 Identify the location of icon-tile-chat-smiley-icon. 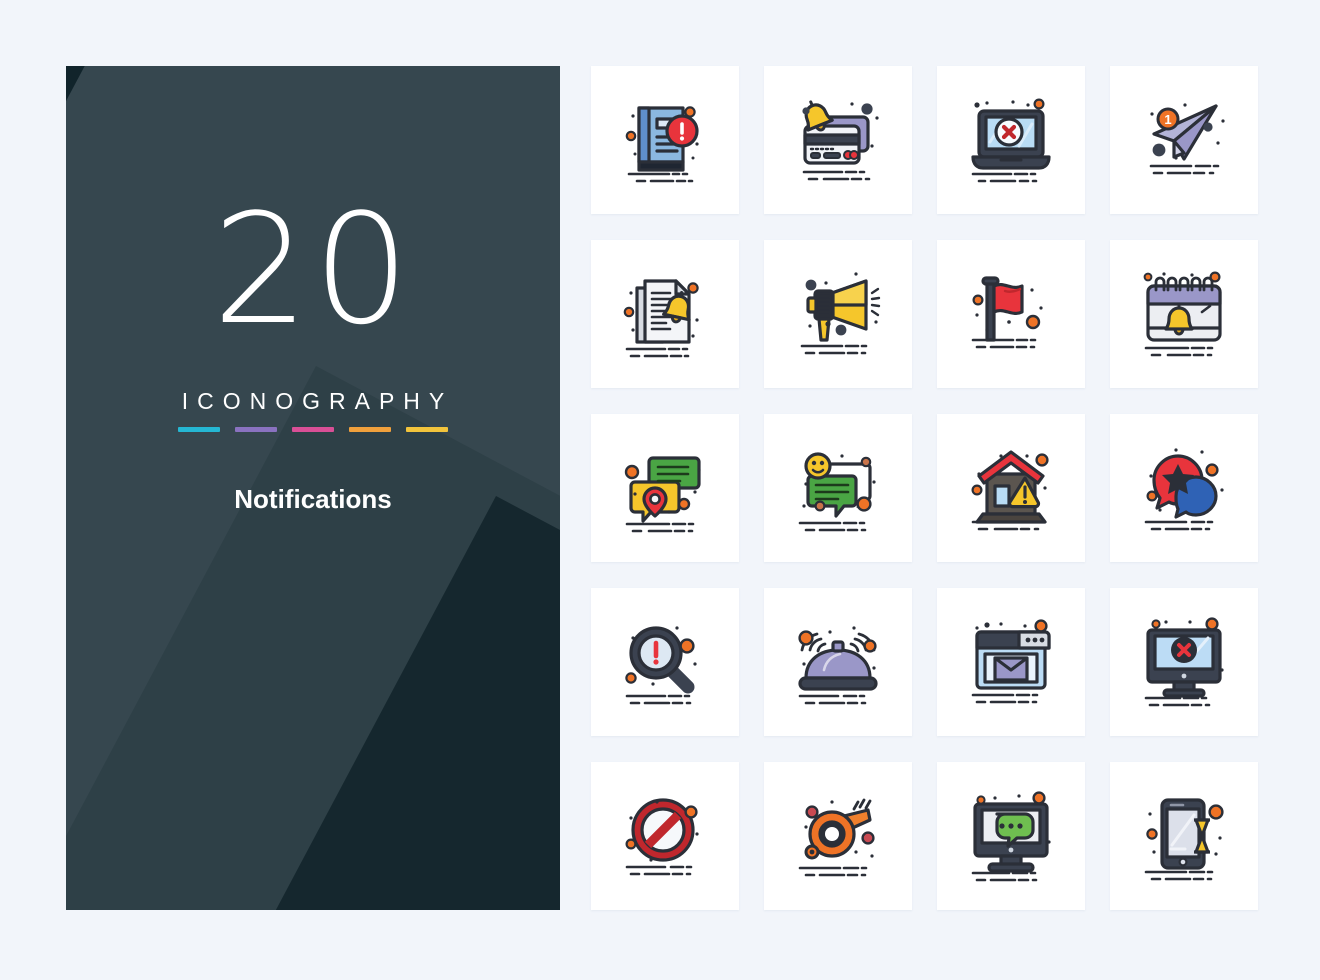
(838, 488).